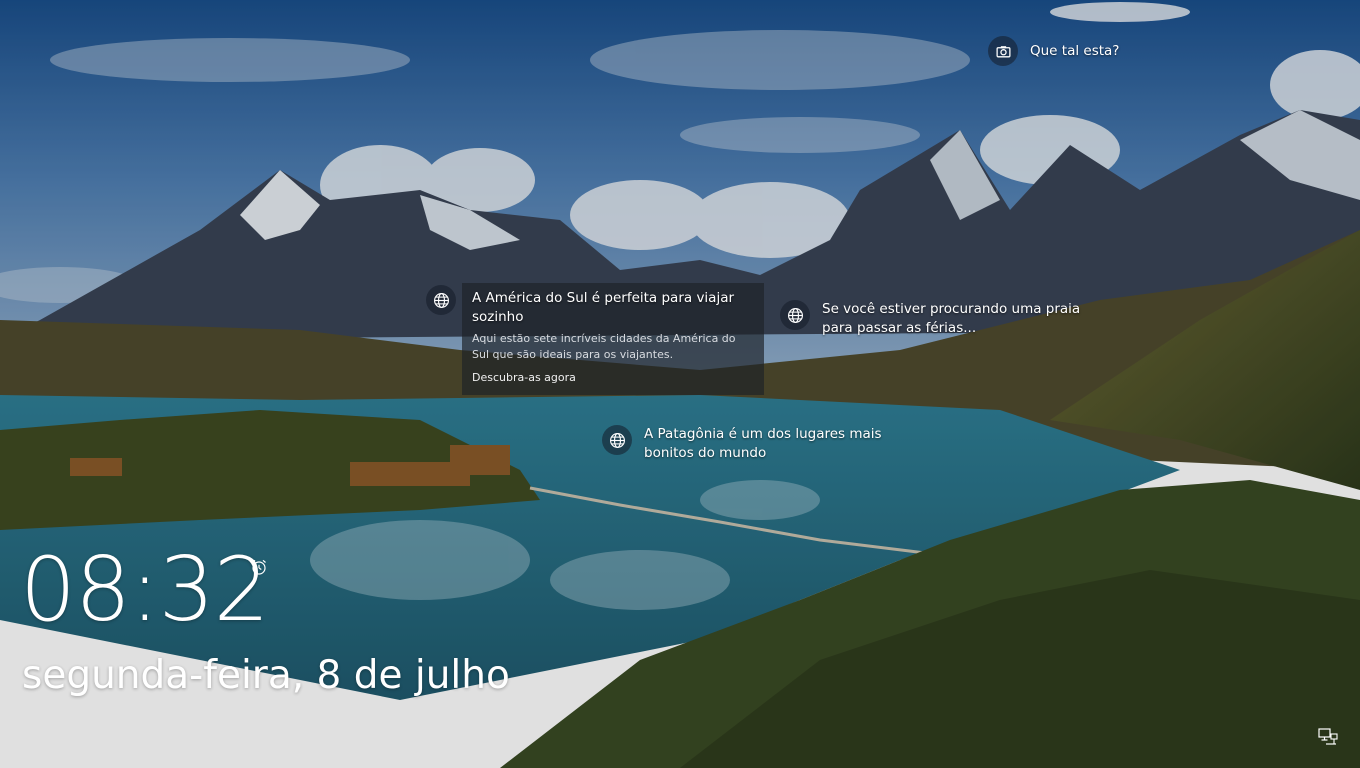 The height and width of the screenshot is (768, 1360). Describe the element at coordinates (259, 567) in the screenshot. I see `alarm-clock-icon` at that location.